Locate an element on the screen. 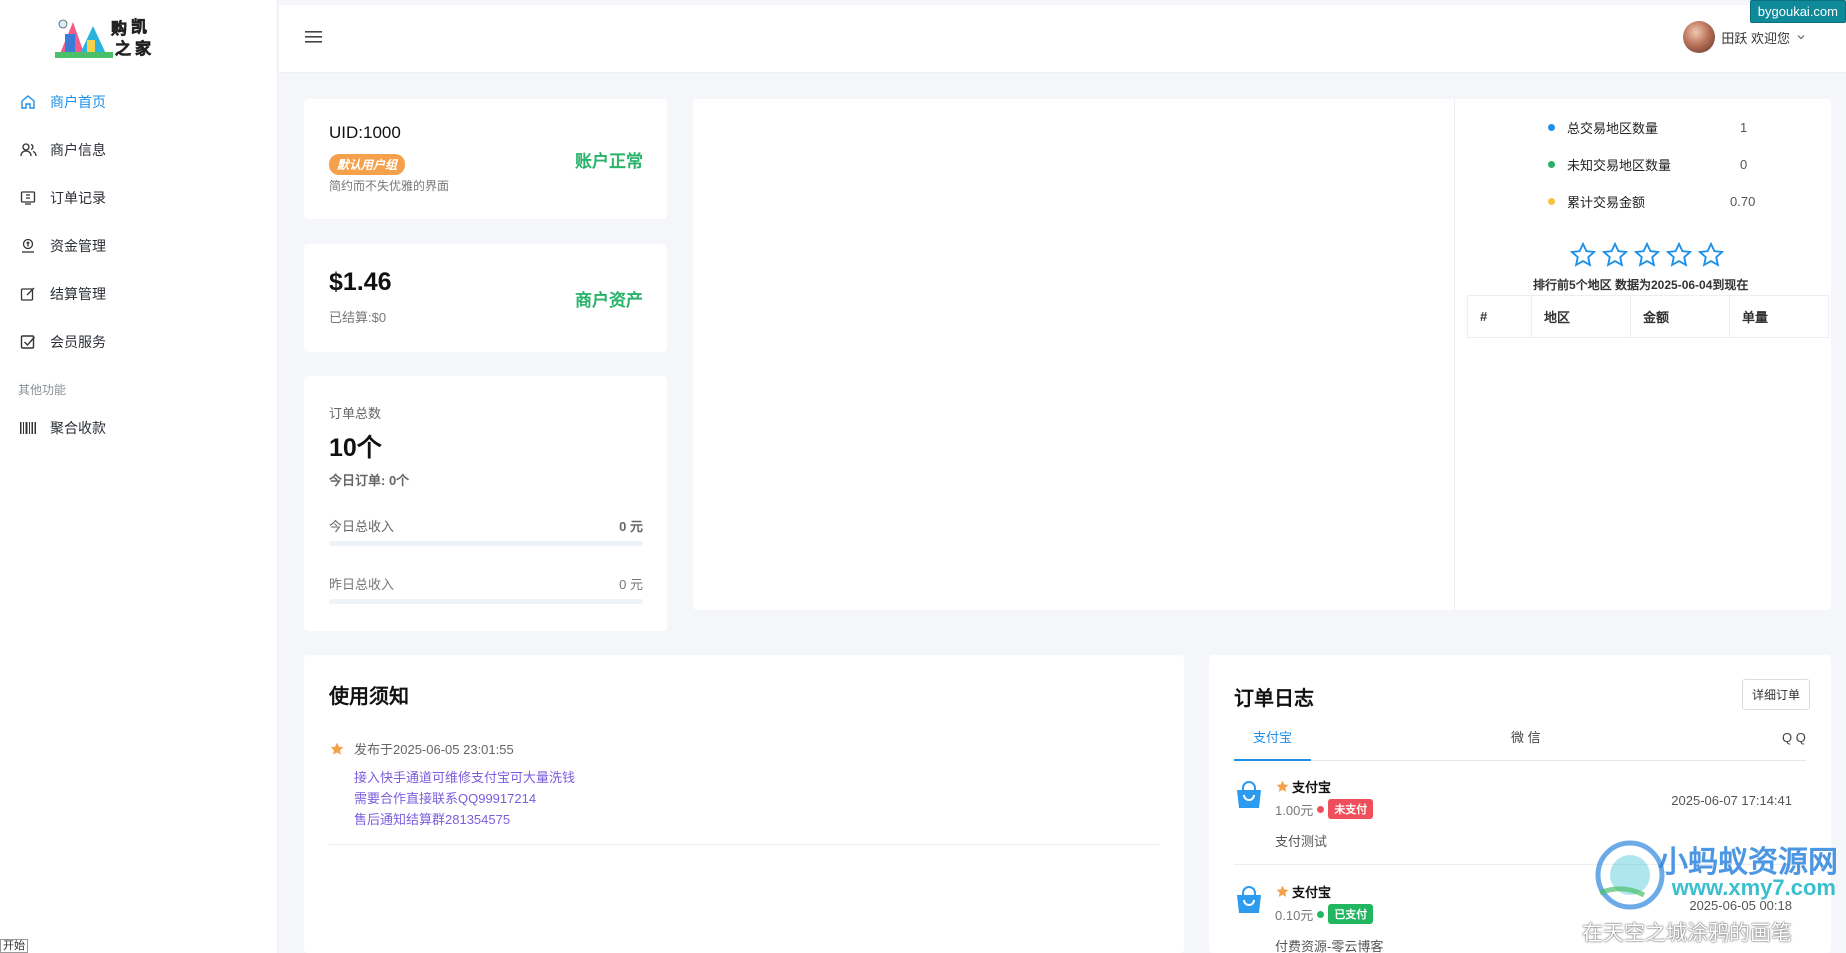 The height and width of the screenshot is (953, 1846). domain-badge: bygoukai.com is located at coordinates (1797, 11).